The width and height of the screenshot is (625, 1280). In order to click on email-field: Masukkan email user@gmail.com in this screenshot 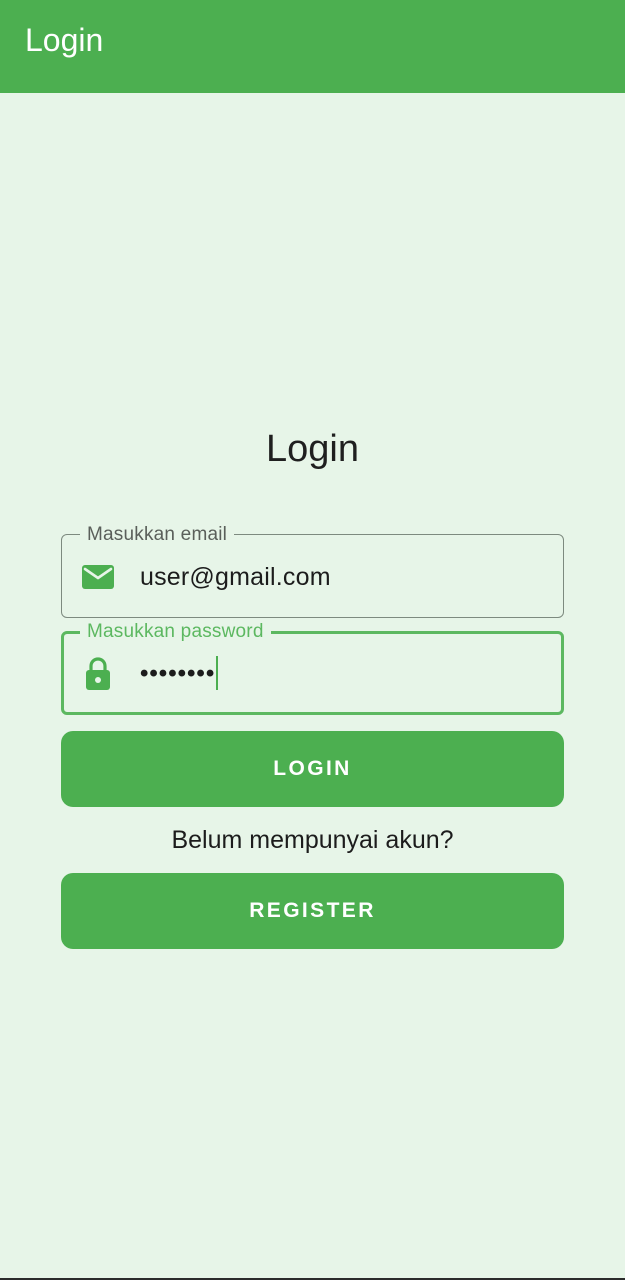, I will do `click(312, 570)`.